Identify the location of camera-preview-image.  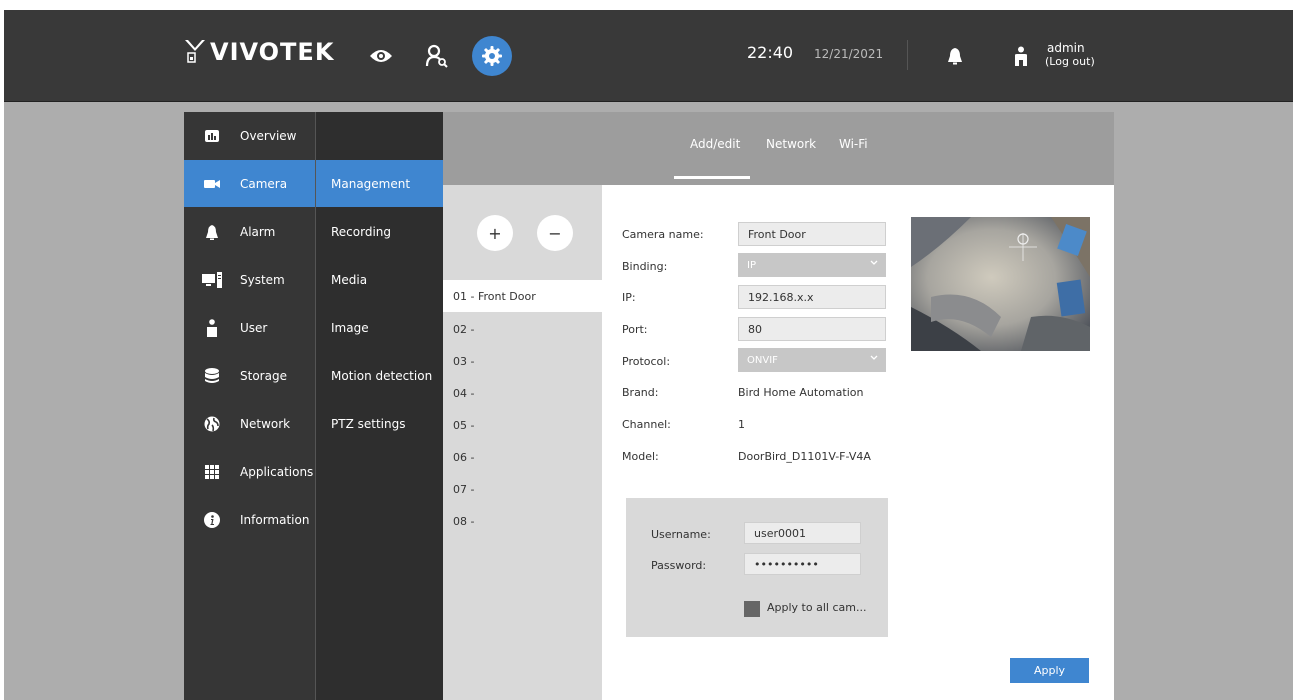
(1000, 284).